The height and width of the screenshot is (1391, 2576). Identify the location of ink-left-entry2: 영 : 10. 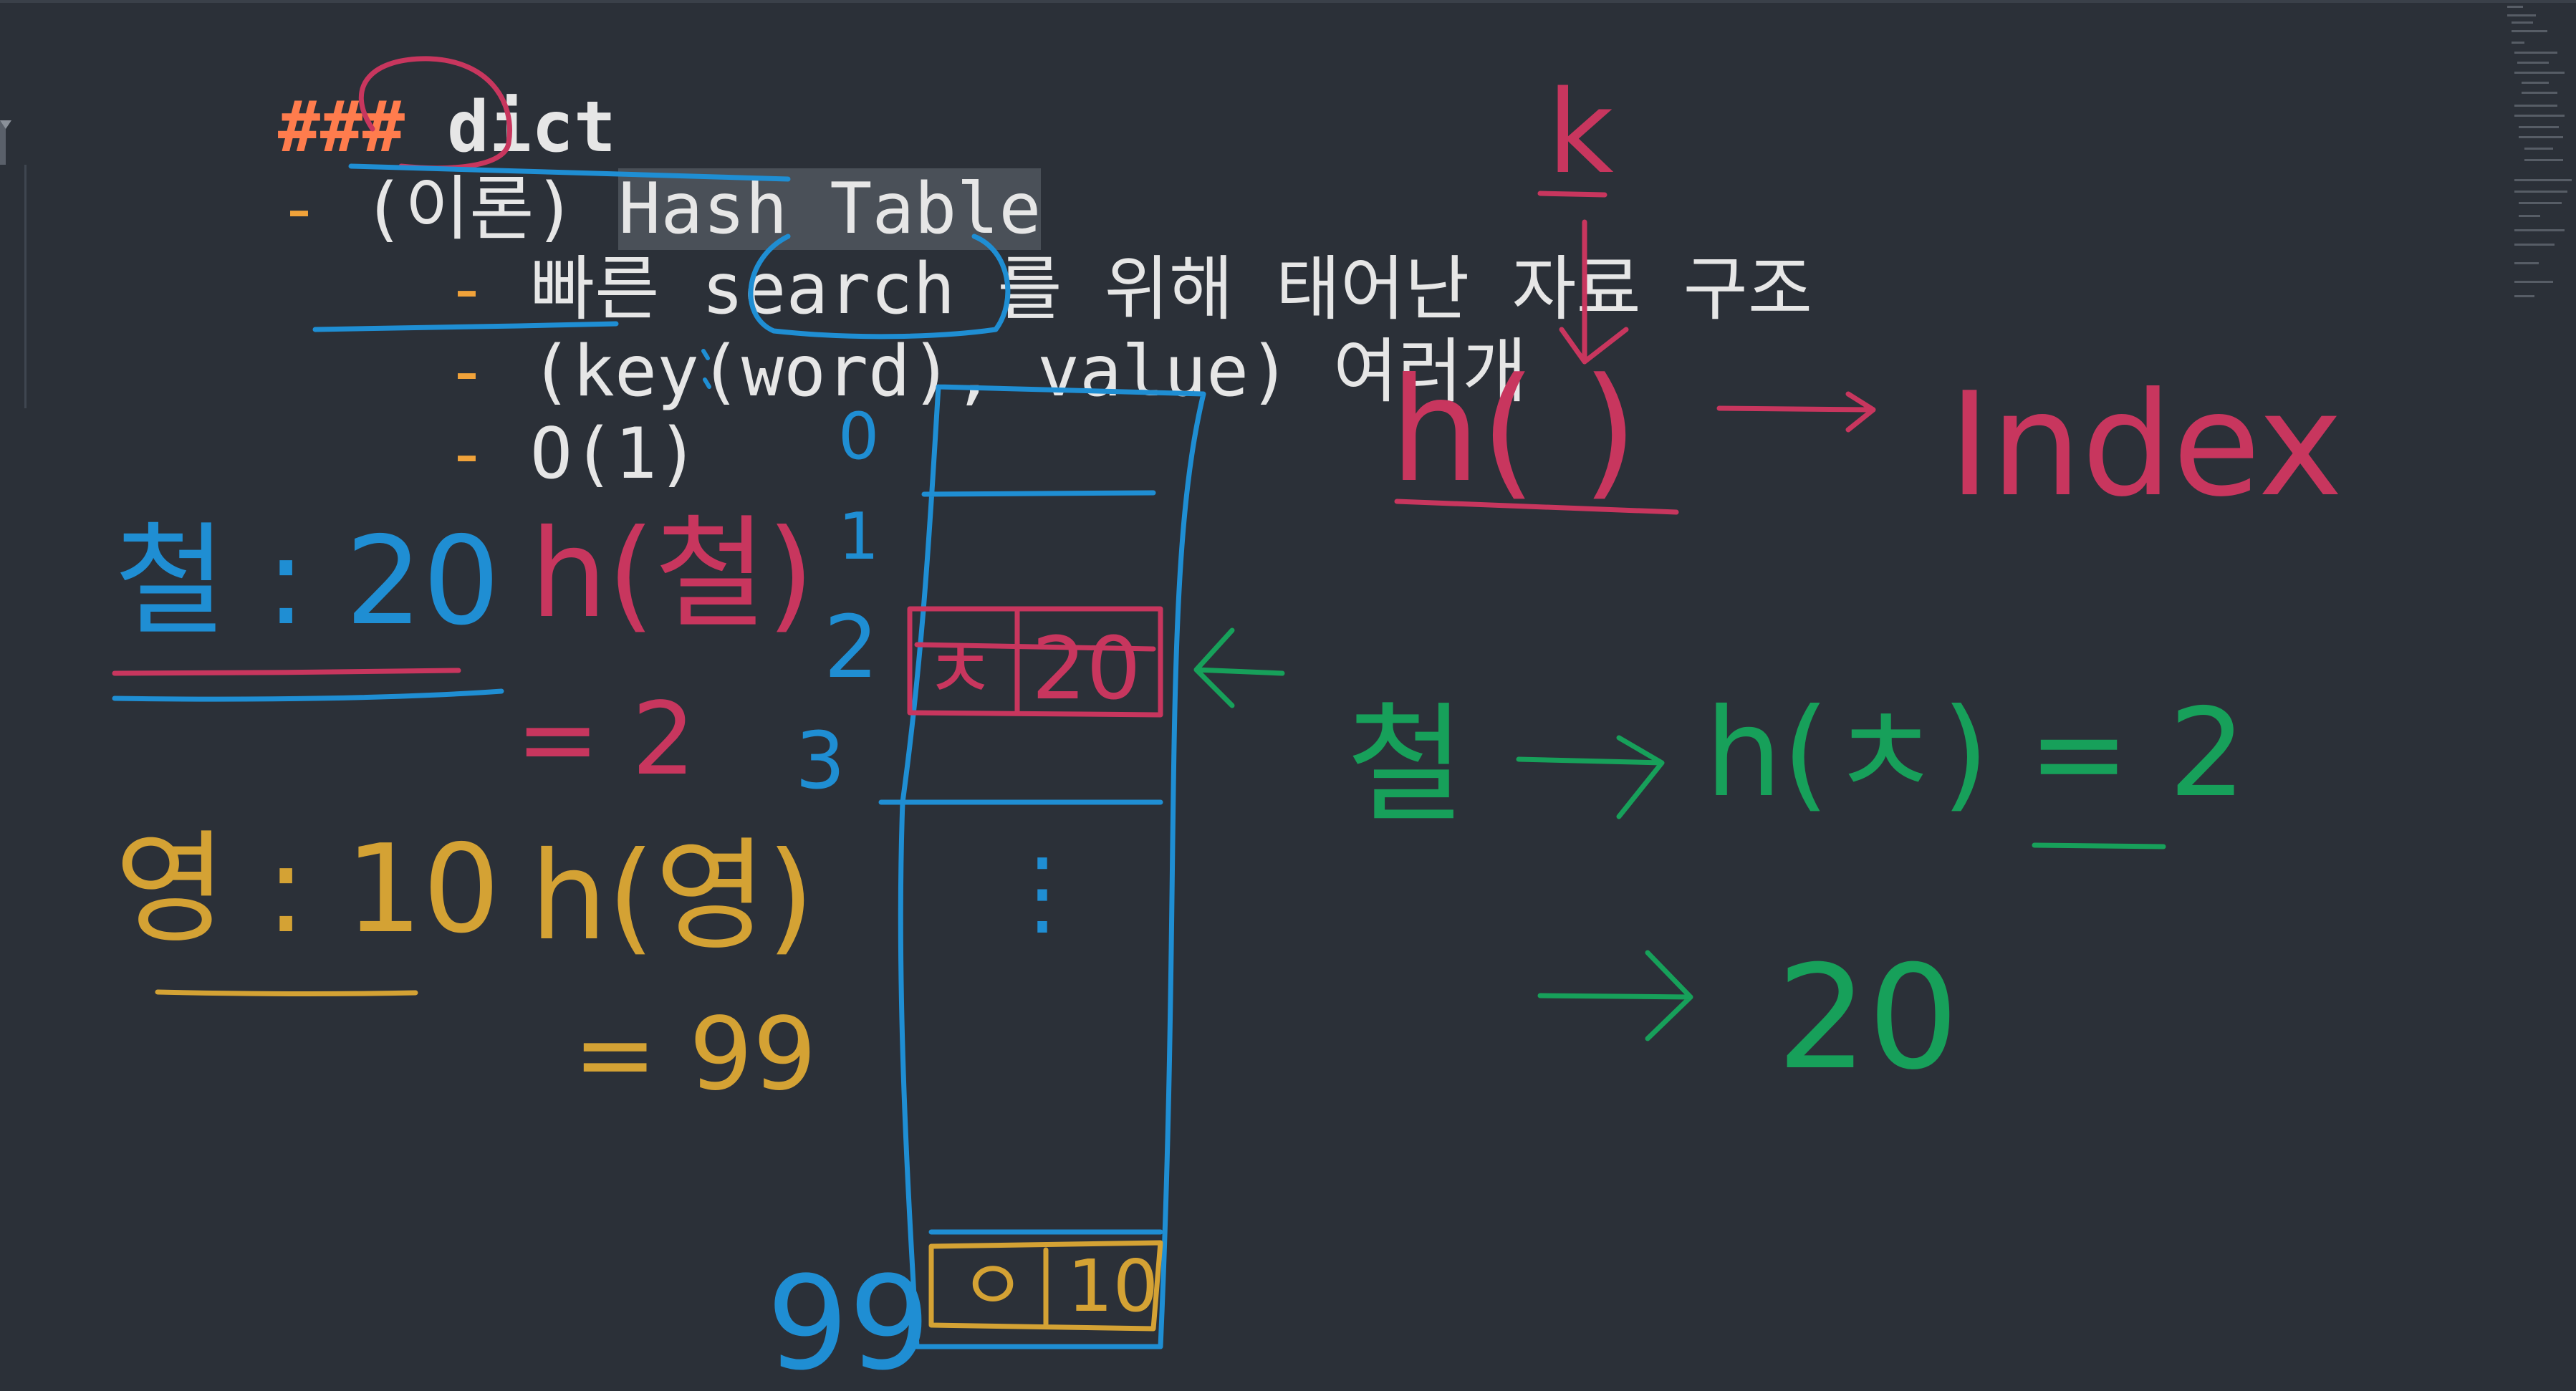
(307, 890).